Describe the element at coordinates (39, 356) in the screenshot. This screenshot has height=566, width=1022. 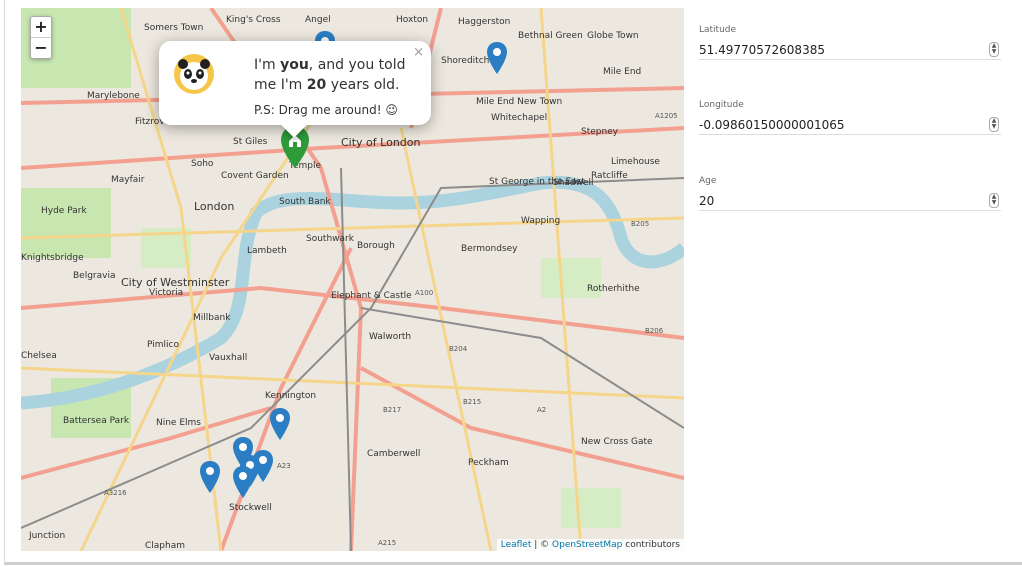
I see `place-label: Chelsea` at that location.